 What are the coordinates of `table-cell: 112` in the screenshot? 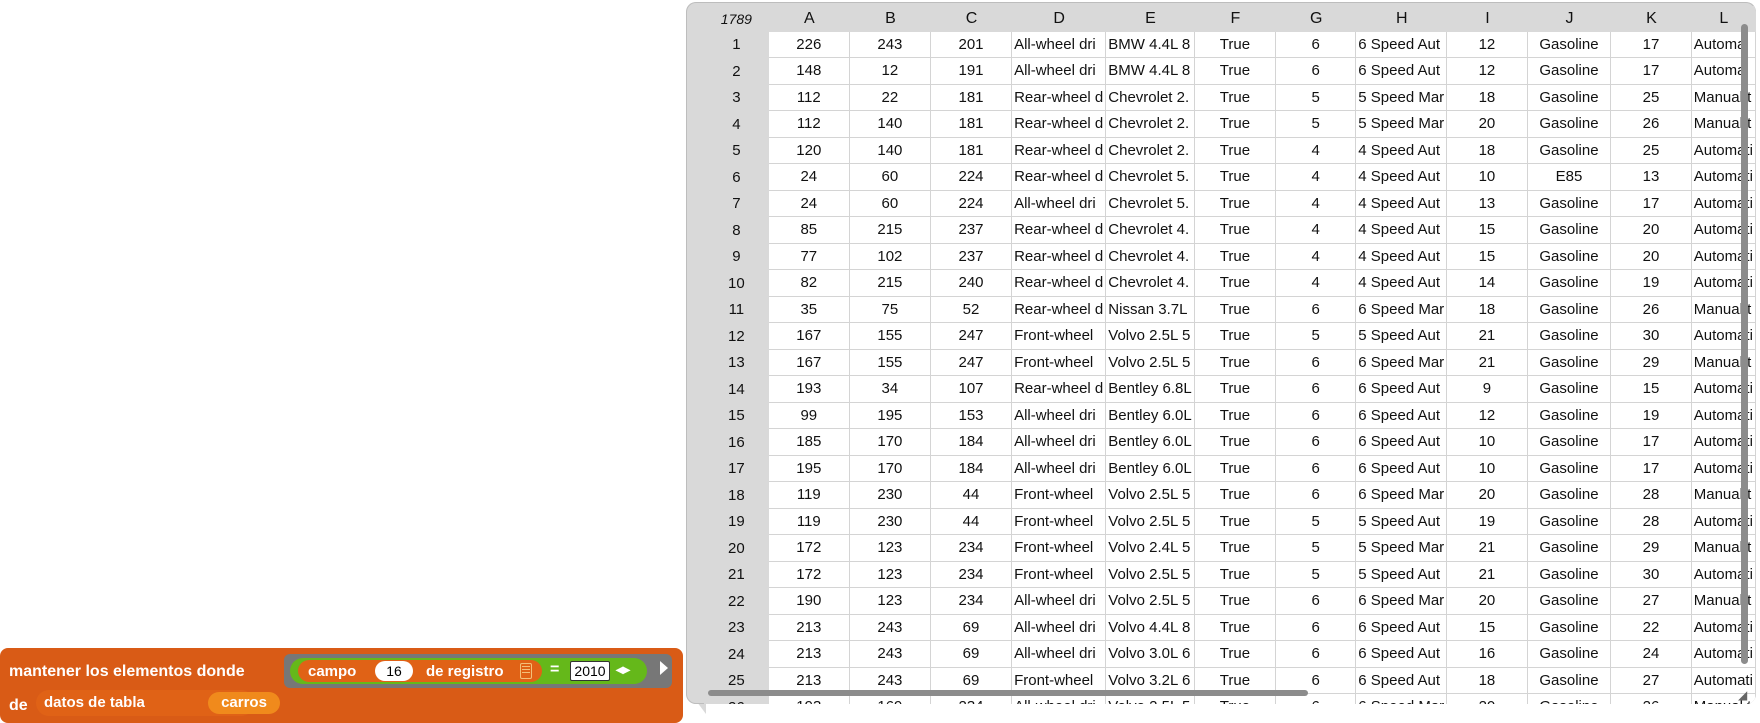 It's located at (809, 124).